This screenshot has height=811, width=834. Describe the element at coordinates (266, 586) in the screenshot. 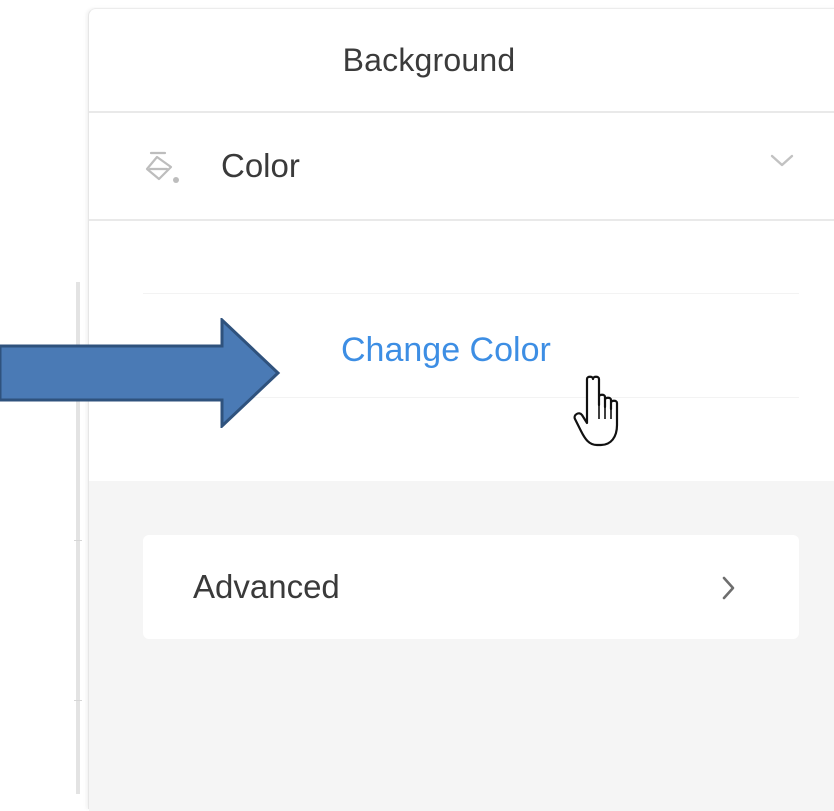

I see `advanced-label: Advanced` at that location.